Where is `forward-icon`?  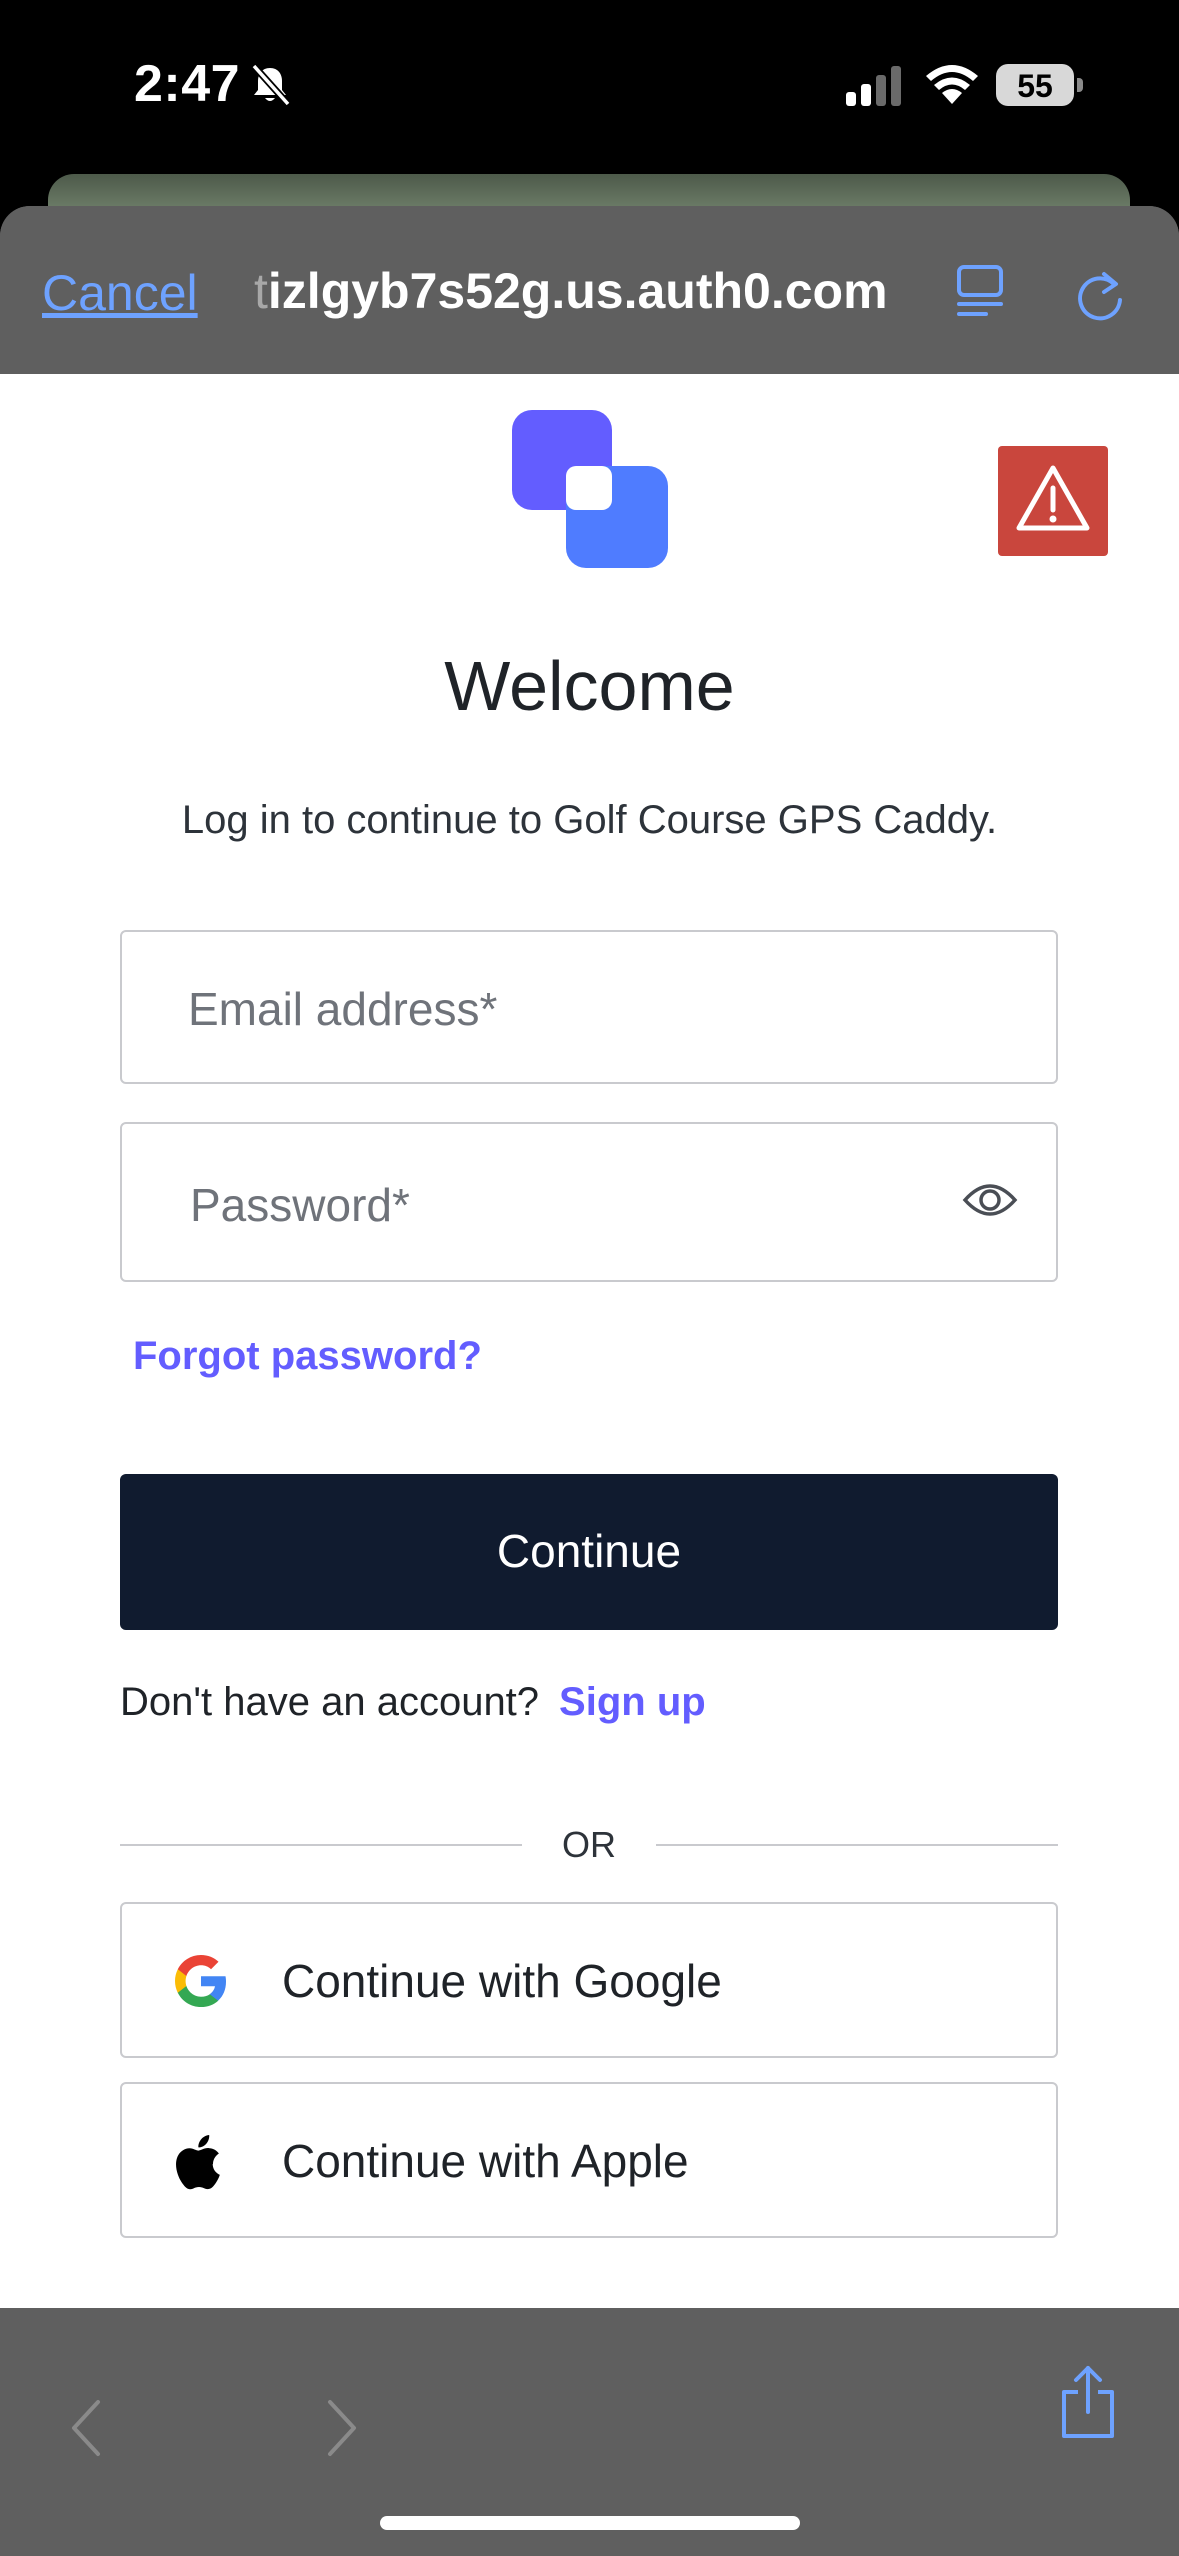 forward-icon is located at coordinates (342, 2430).